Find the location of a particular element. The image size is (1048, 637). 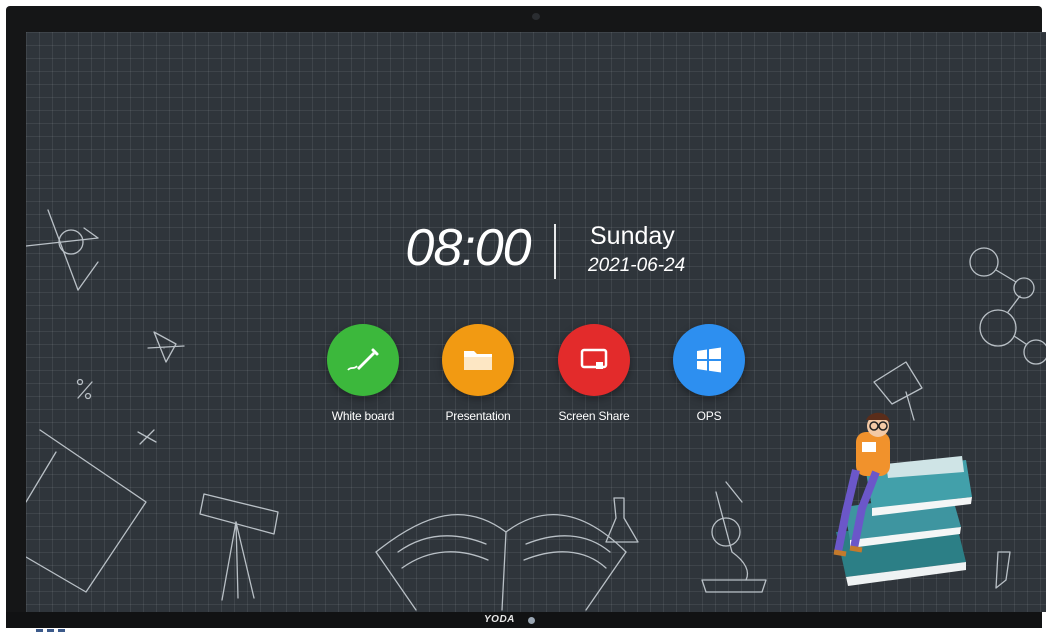

ops-button: OPS is located at coordinates (709, 373).